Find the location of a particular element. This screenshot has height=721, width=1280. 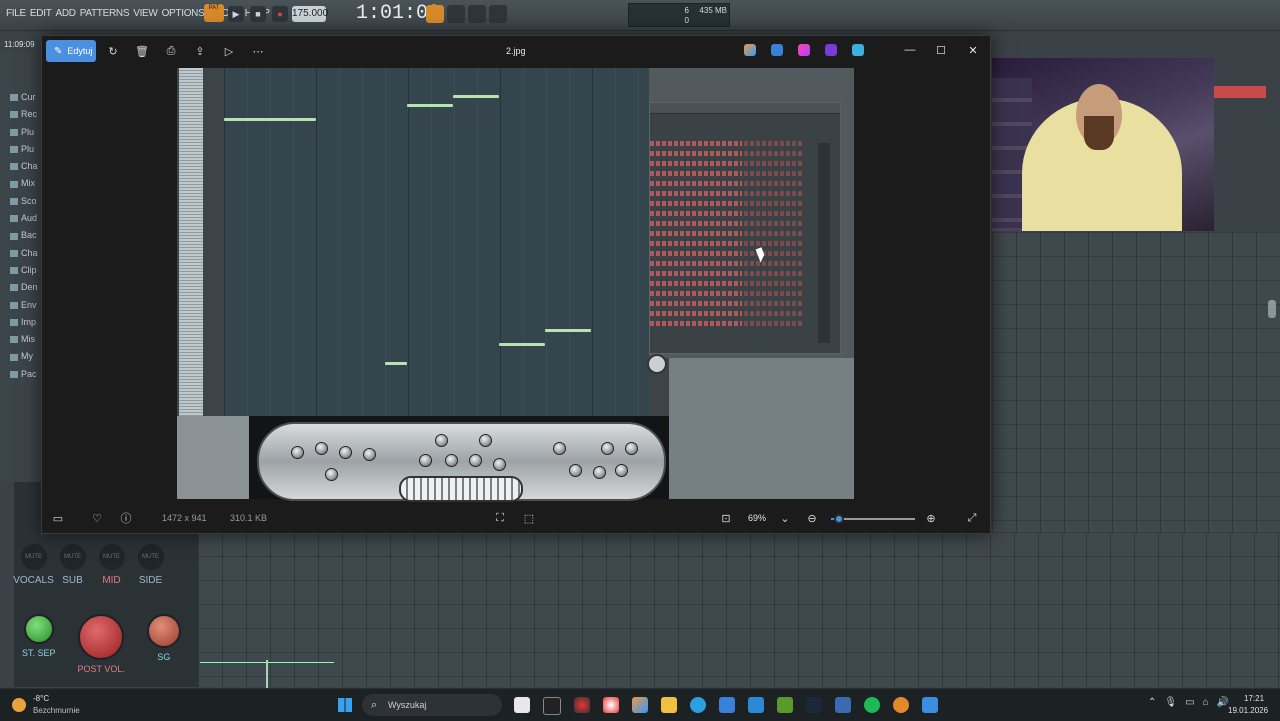

obs-icon is located at coordinates (582, 705).